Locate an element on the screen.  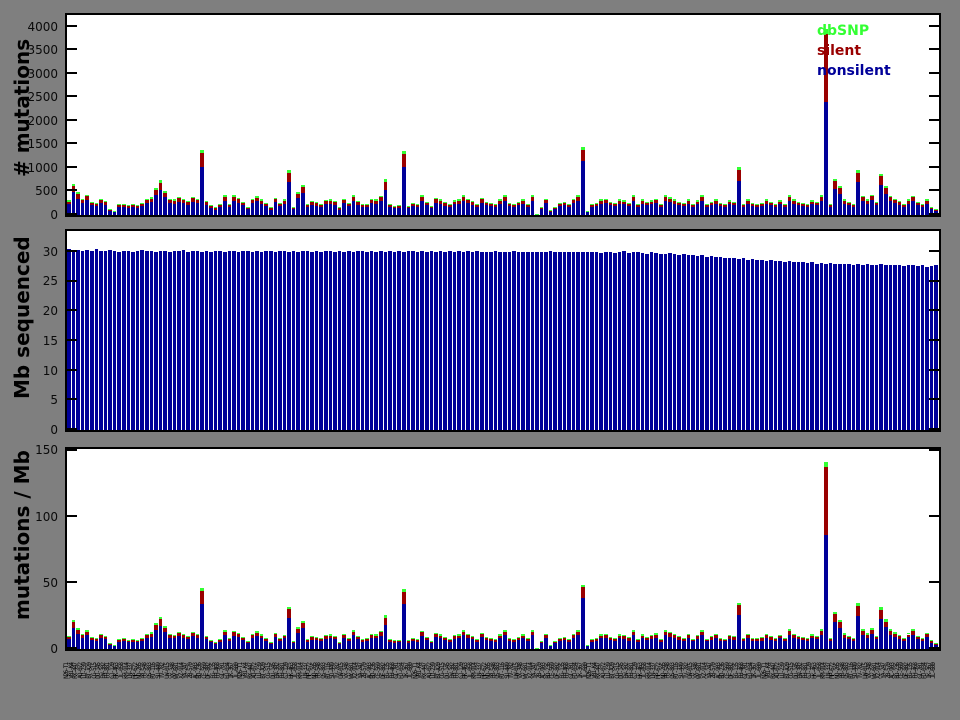
legend: dbSNP silent nonsilent is located at coordinates (854, 51).